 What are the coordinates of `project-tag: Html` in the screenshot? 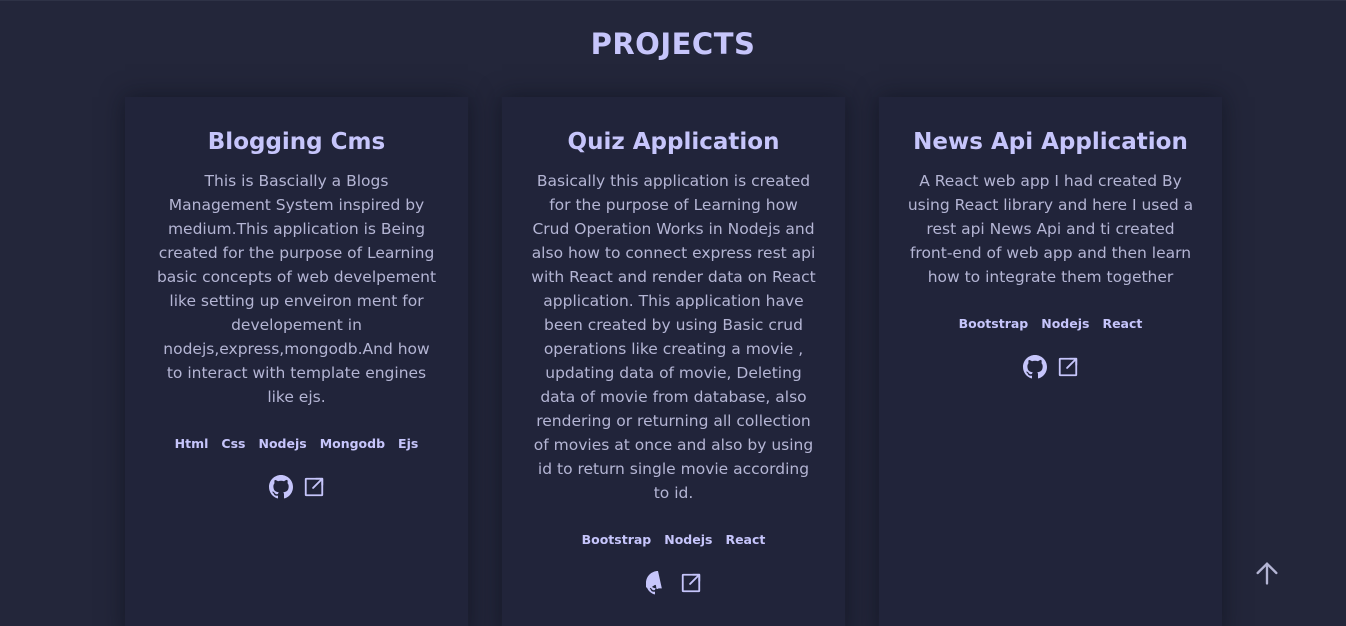 It's located at (191, 443).